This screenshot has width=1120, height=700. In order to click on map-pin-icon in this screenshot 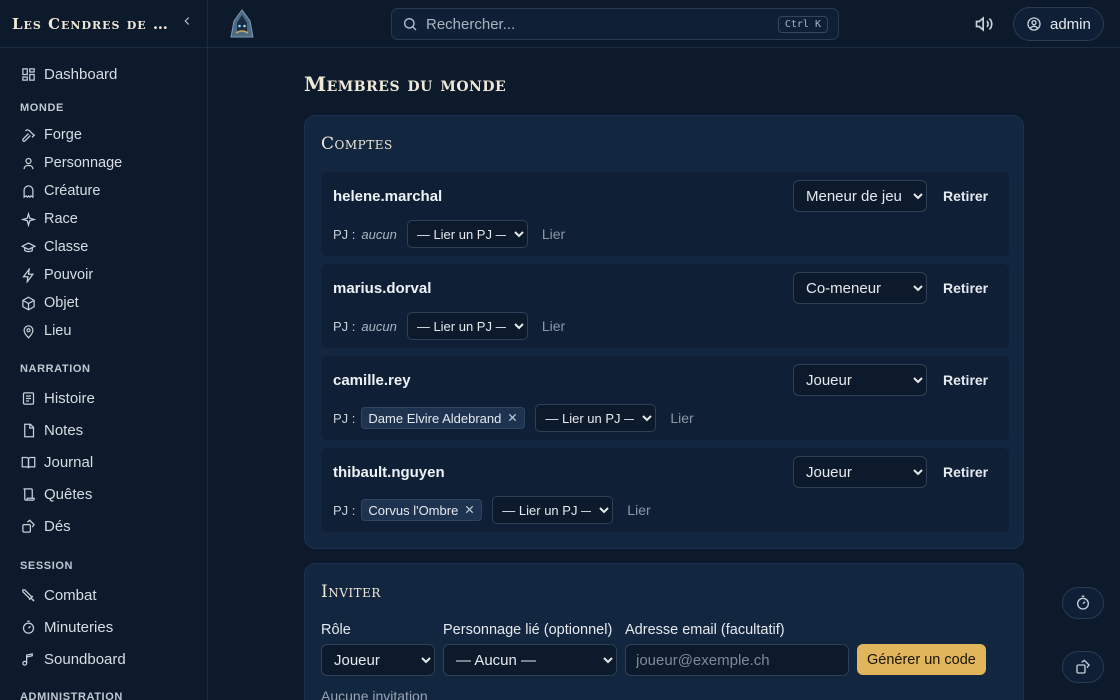, I will do `click(28, 331)`.